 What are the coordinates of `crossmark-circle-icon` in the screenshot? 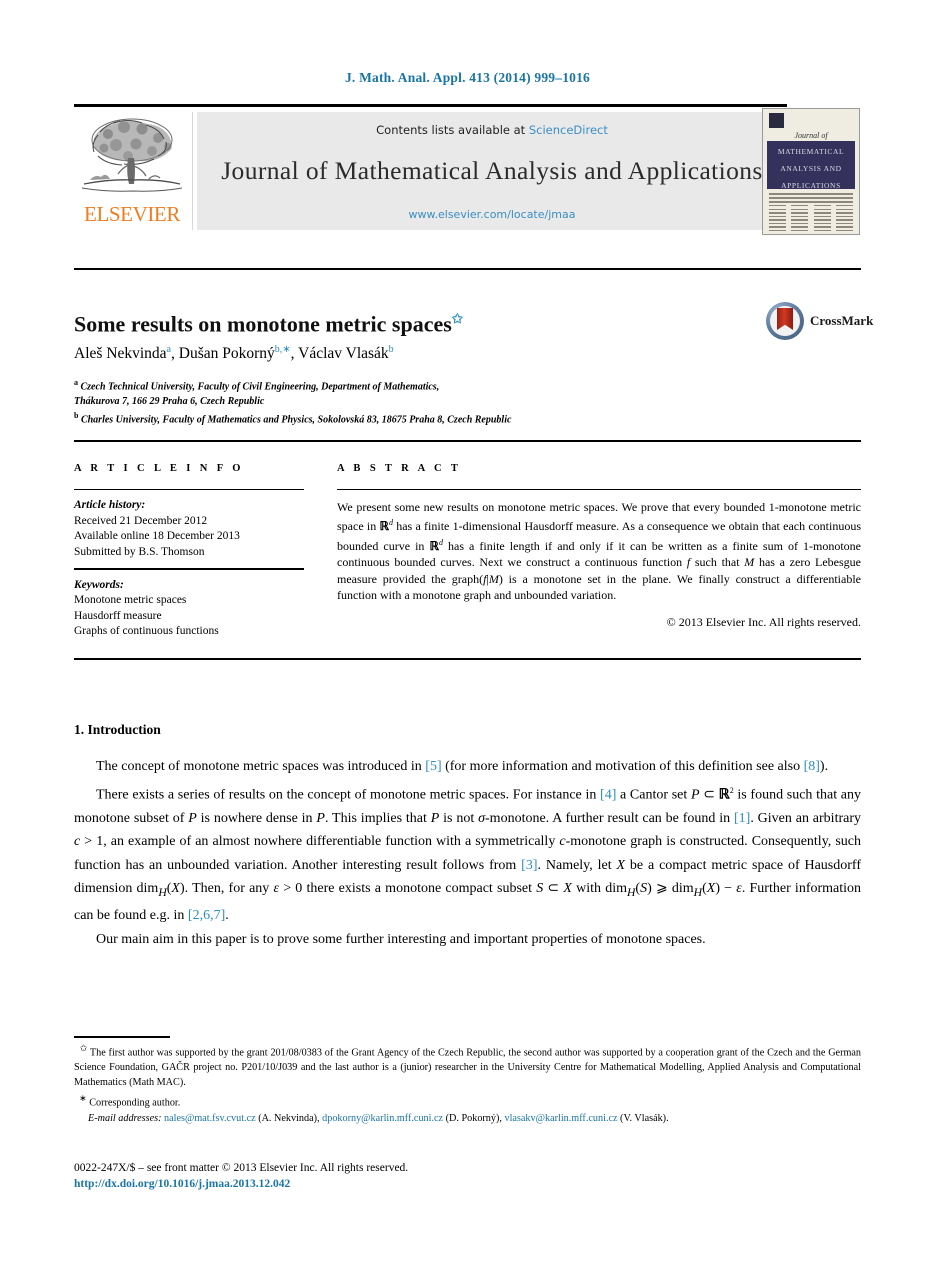 It's located at (785, 321).